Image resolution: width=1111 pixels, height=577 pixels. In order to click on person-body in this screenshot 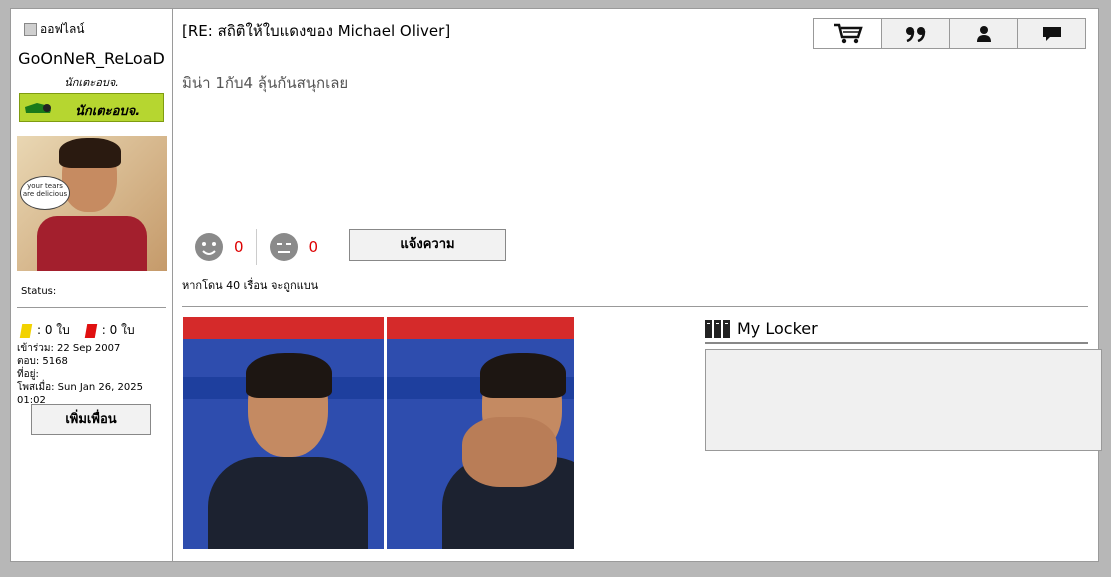, I will do `click(288, 503)`.